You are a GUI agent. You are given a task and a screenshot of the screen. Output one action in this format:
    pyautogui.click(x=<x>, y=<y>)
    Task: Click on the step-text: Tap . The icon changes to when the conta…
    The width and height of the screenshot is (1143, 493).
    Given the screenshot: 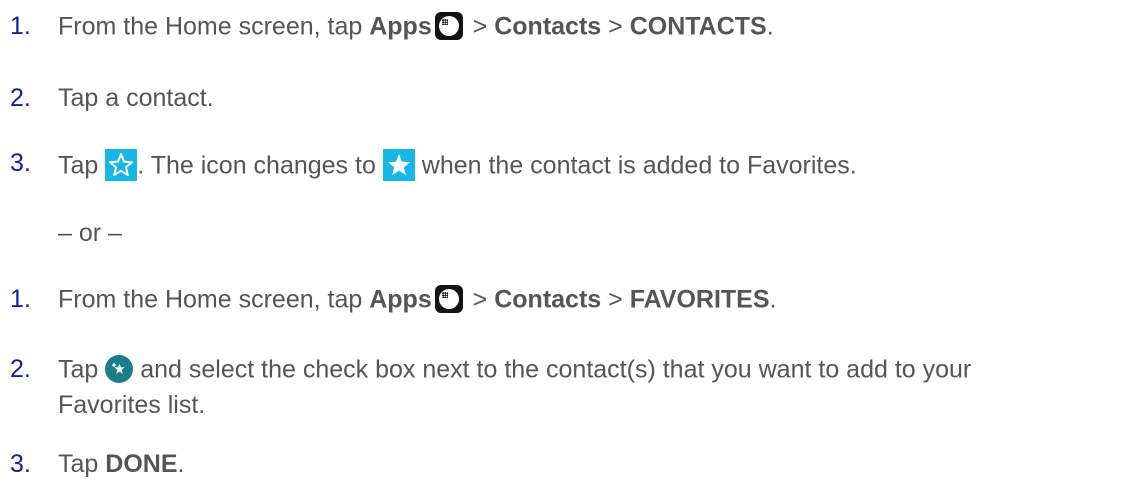 What is the action you would take?
    pyautogui.click(x=457, y=166)
    